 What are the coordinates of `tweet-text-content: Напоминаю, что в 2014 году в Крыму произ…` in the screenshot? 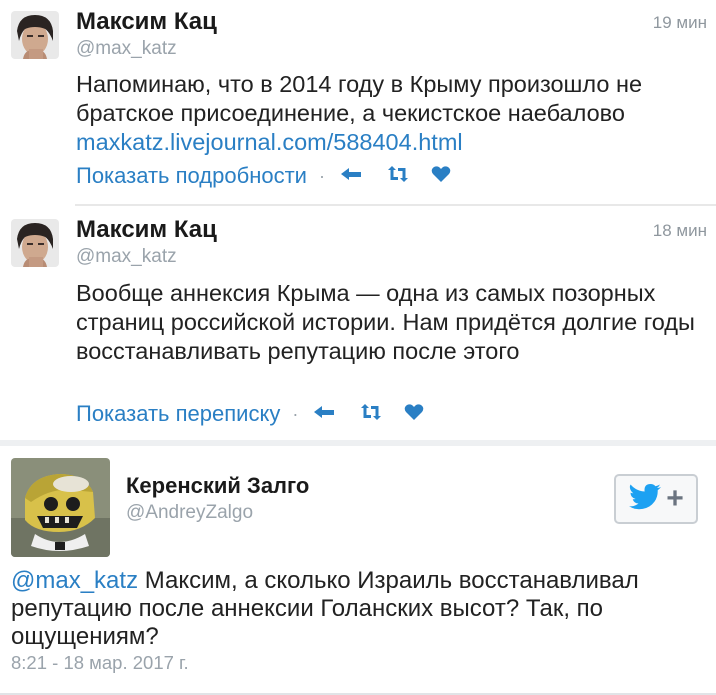 It's located at (359, 98).